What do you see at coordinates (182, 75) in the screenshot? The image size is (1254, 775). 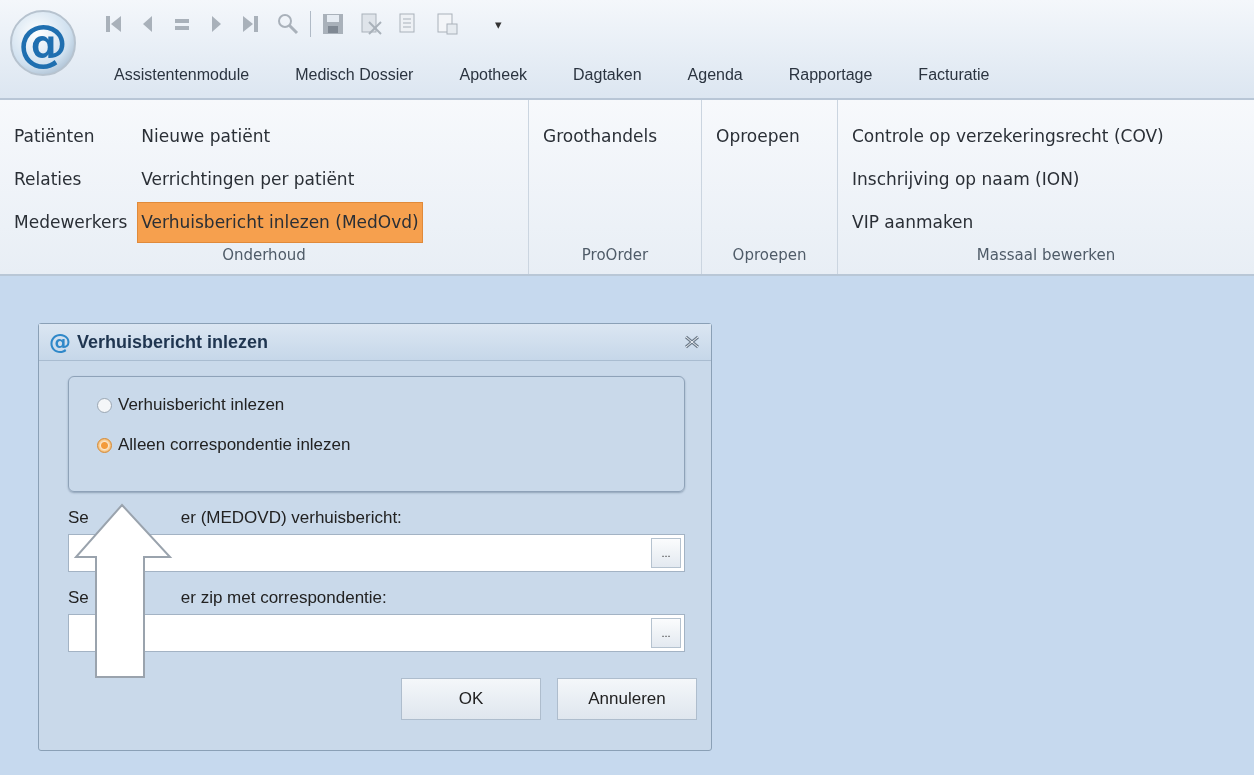 I see `ribbon-tab: Assistentenmodule` at bounding box center [182, 75].